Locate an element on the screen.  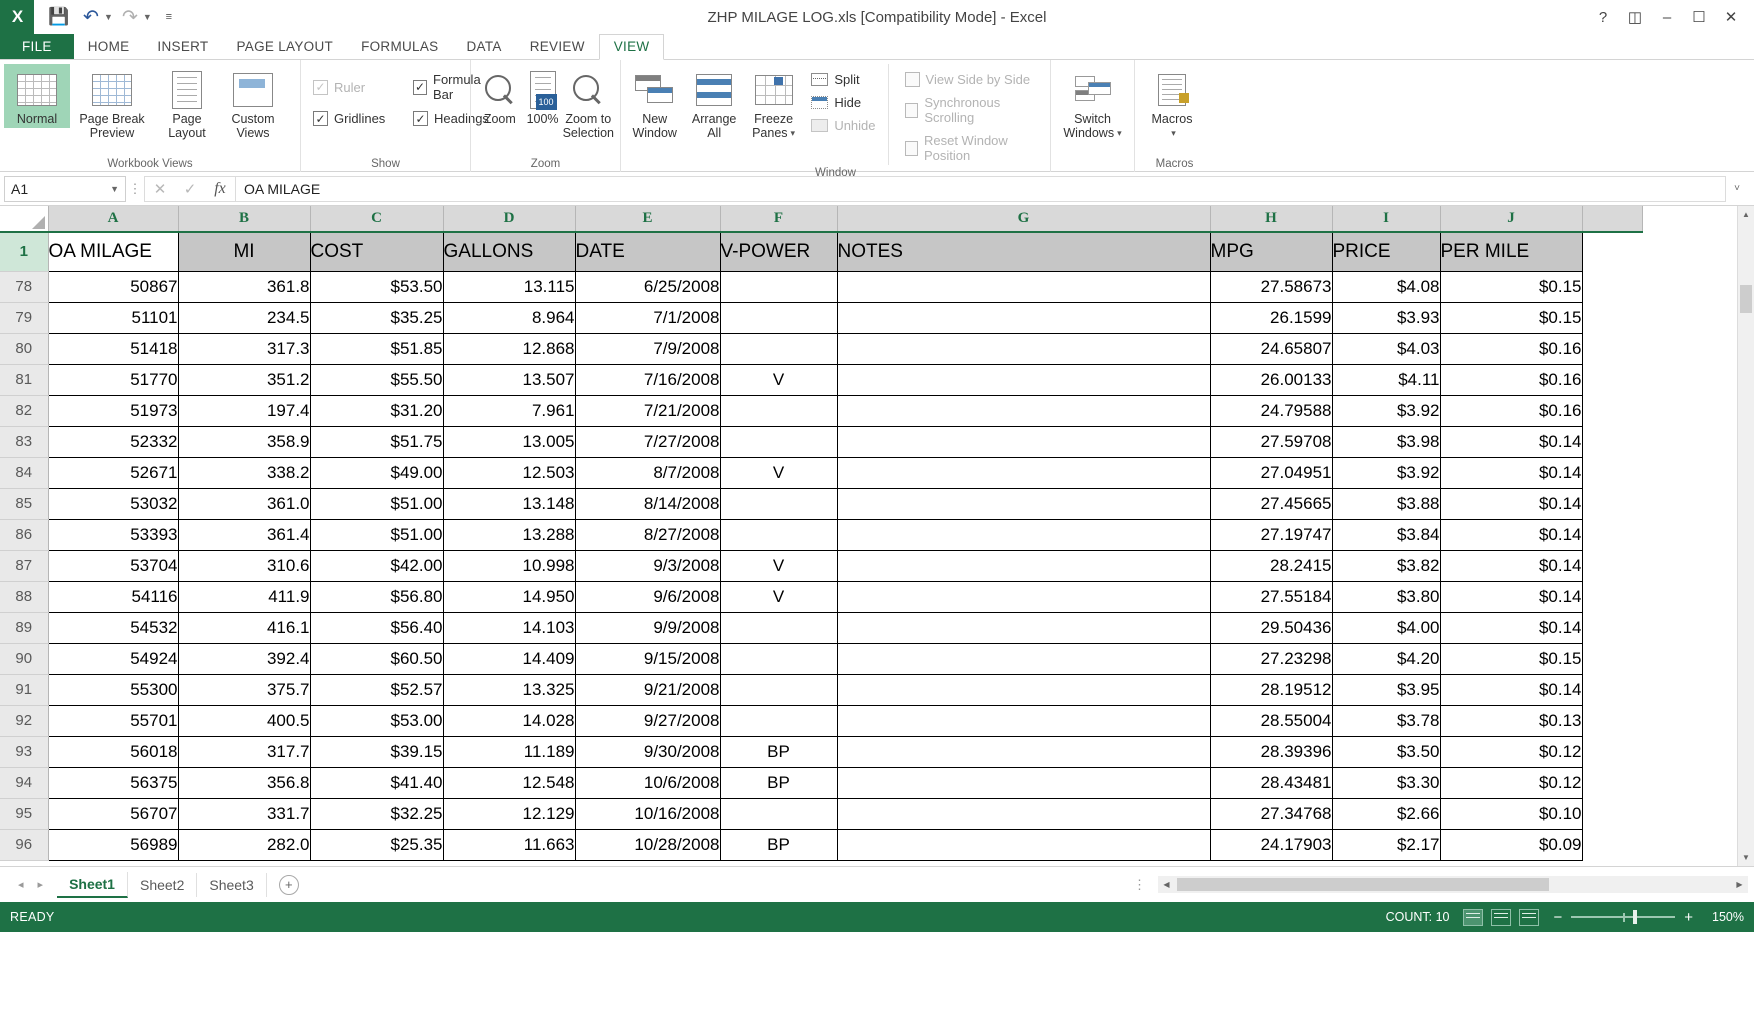
cell-K81 is located at coordinates (1612, 379).